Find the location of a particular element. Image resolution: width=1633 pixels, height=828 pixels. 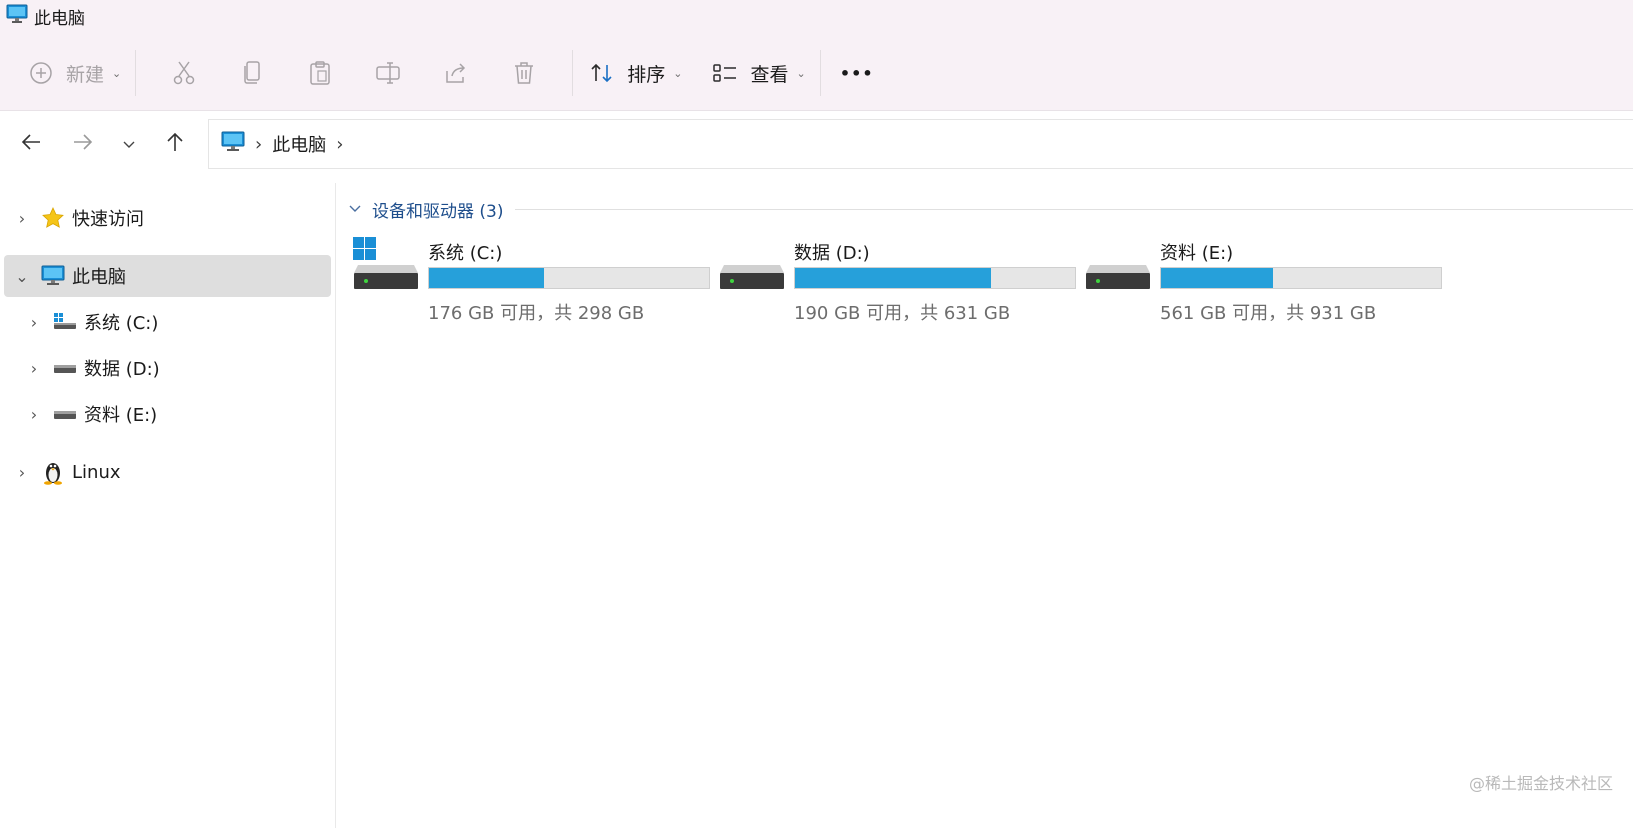

sidebar-item-label: 快速访问 is located at coordinates (108, 219).